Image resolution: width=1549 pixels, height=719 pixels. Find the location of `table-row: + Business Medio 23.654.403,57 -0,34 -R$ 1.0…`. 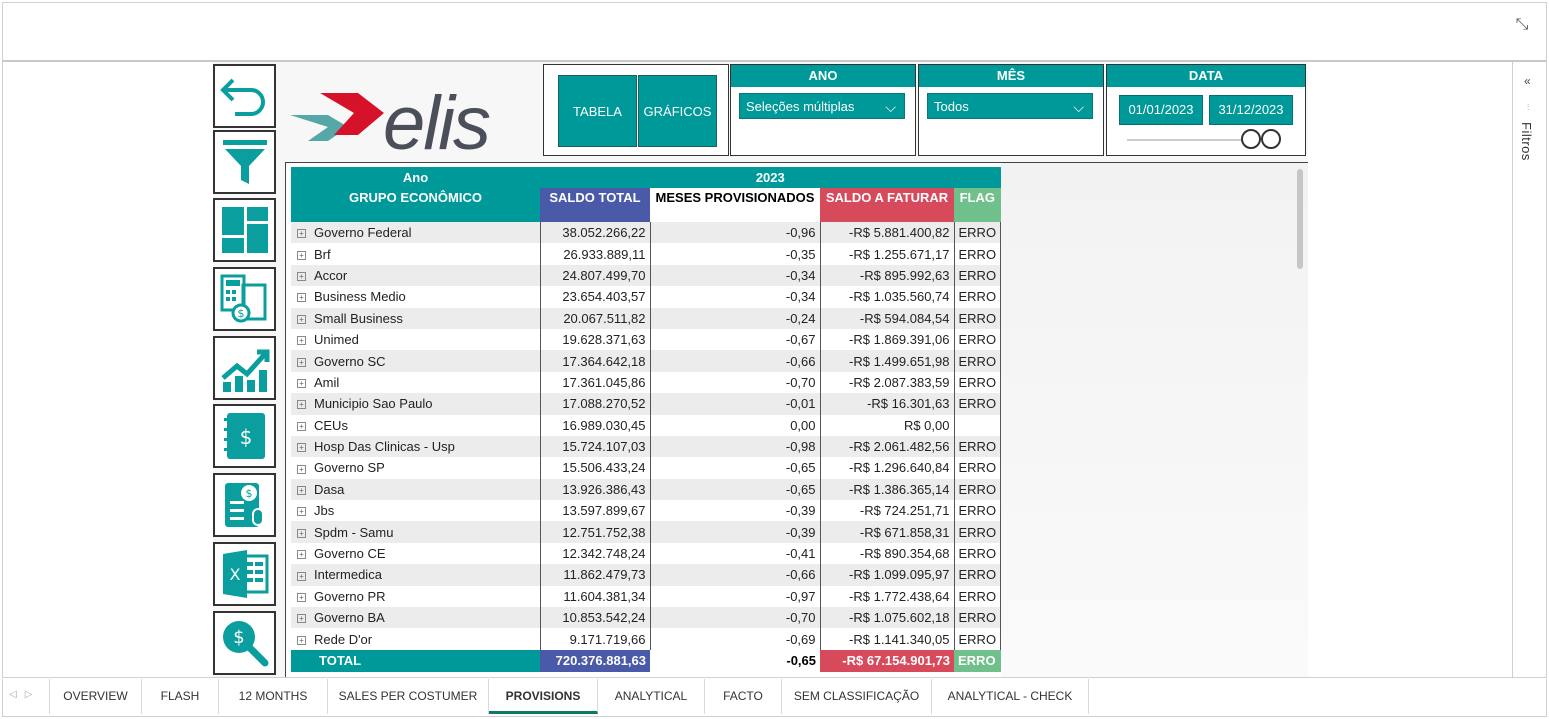

table-row: + Business Medio 23.654.403,57 -0,34 -R$ 1.0… is located at coordinates (646, 297).